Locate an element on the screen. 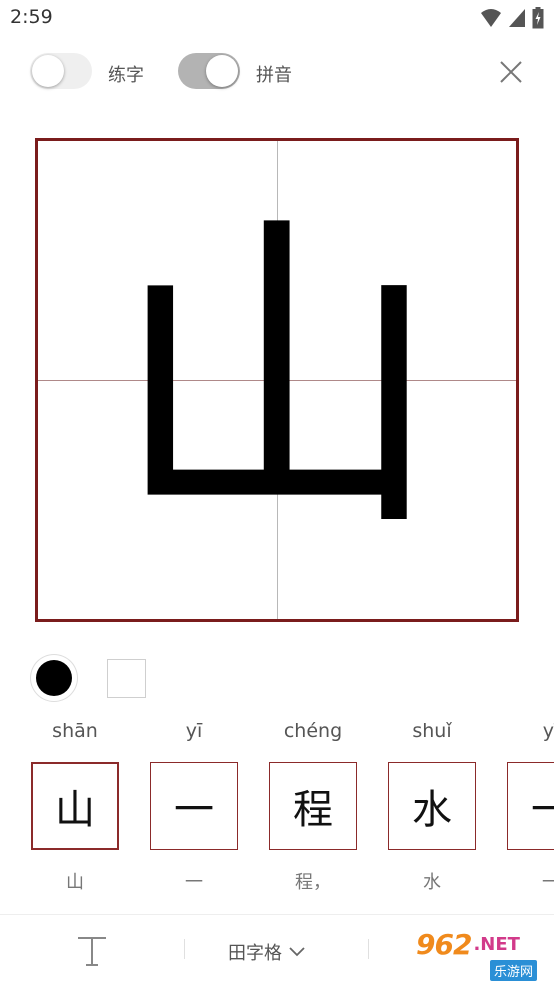 Image resolution: width=554 pixels, height=985 pixels. char-caption: 山 is located at coordinates (75, 882).